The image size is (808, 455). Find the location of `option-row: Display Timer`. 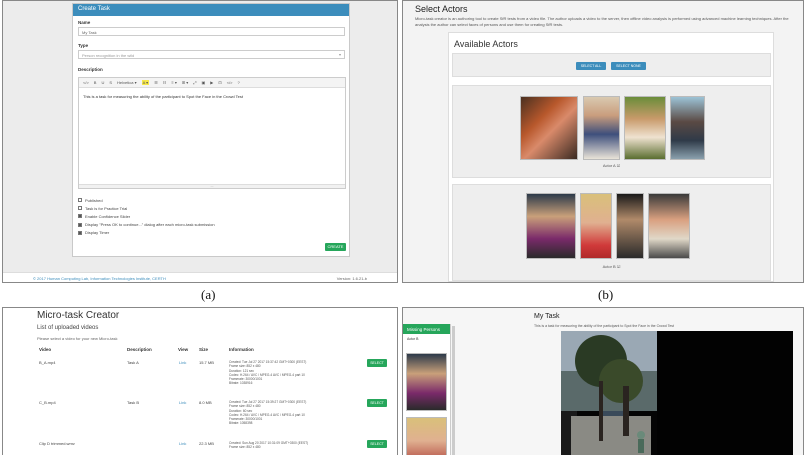

option-row: Display Timer is located at coordinates (146, 233).